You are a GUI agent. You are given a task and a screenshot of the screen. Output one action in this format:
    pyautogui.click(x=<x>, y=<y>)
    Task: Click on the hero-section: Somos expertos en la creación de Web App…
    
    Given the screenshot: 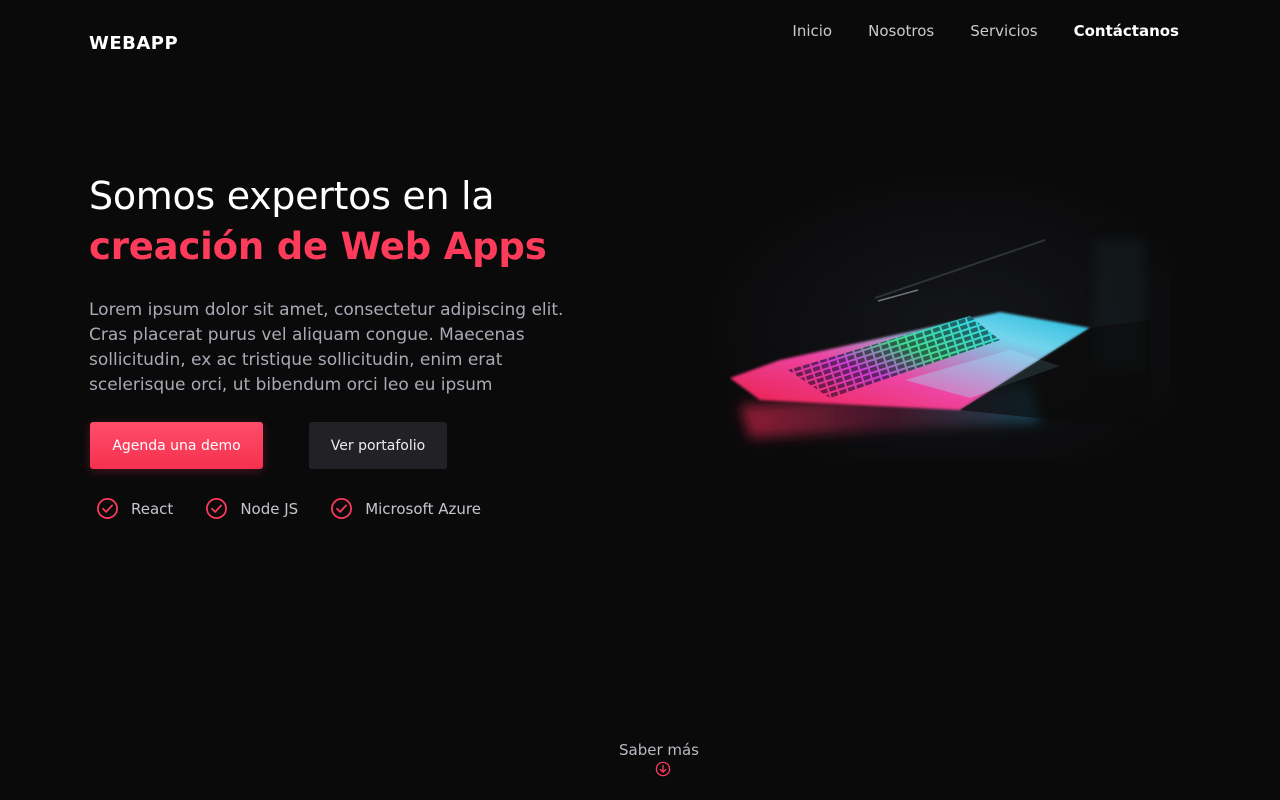 What is the action you would take?
    pyautogui.click(x=349, y=292)
    